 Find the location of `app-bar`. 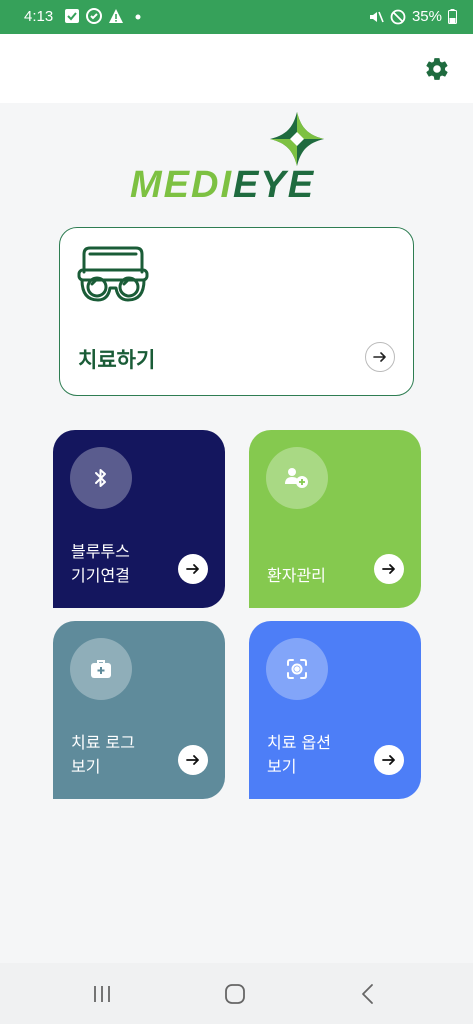

app-bar is located at coordinates (236, 68).